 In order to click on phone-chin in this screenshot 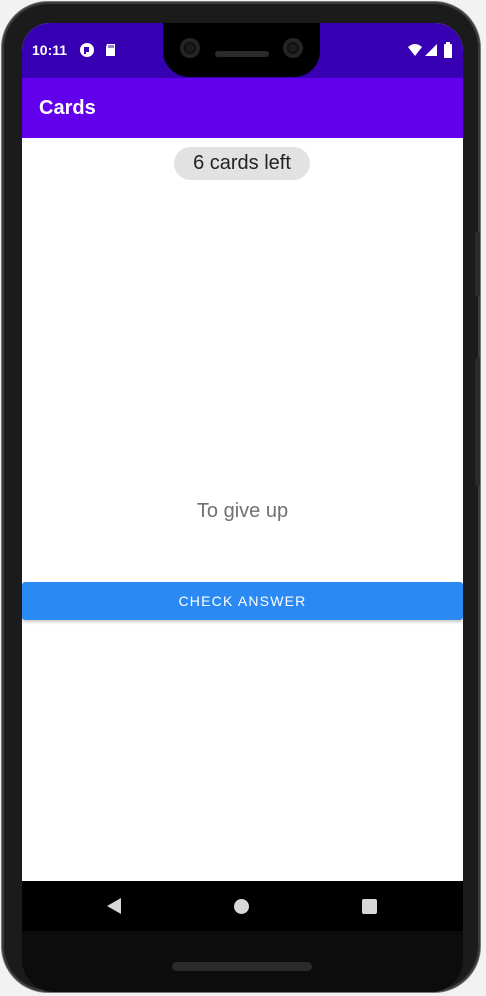, I will do `click(242, 961)`.